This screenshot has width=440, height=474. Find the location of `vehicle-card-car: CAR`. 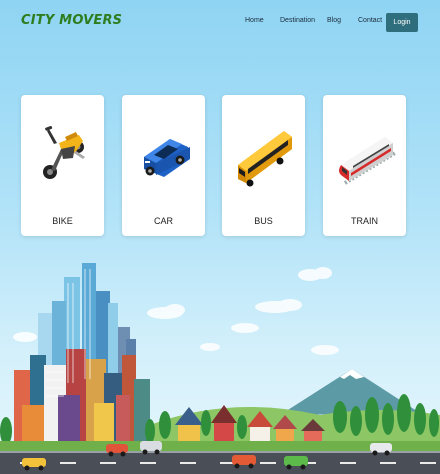

vehicle-card-car: CAR is located at coordinates (163, 165).